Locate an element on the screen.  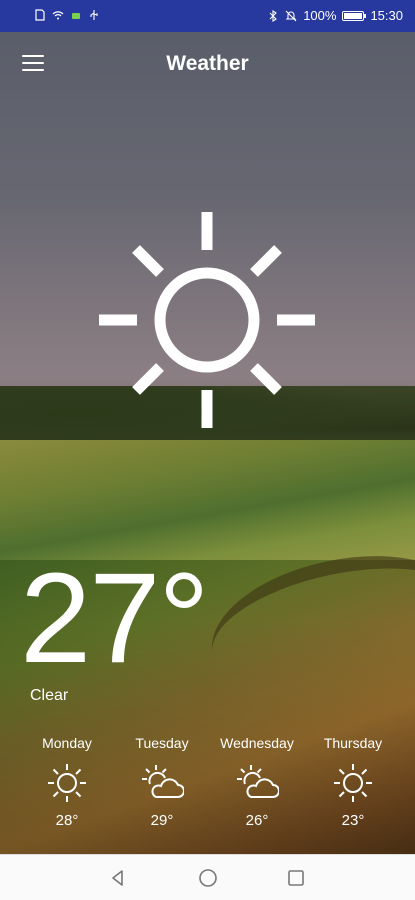
forecast-day: Tuesday 29° is located at coordinates (162, 782).